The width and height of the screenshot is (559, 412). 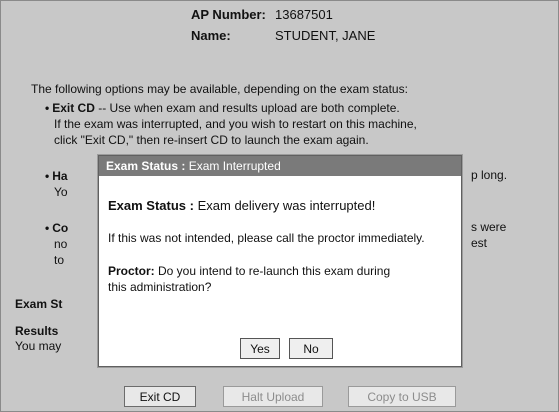 What do you see at coordinates (228, 14) in the screenshot?
I see `ap-number-label: AP Number:` at bounding box center [228, 14].